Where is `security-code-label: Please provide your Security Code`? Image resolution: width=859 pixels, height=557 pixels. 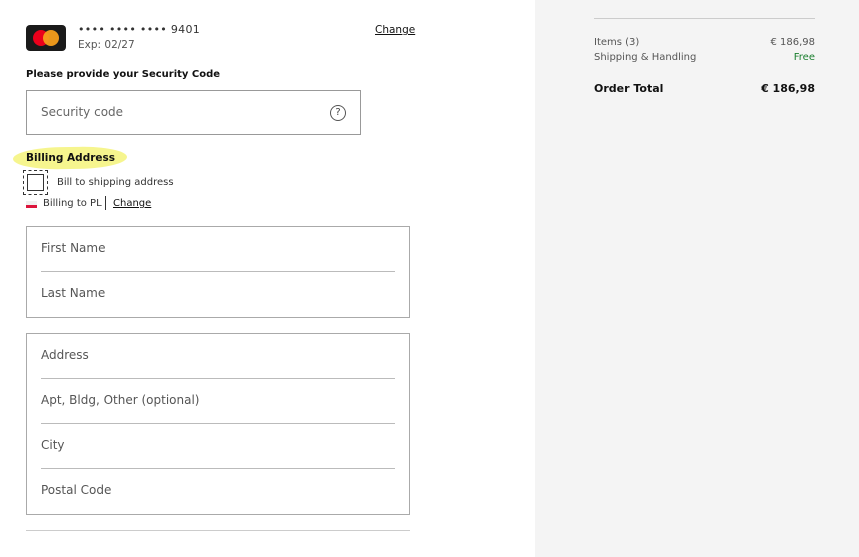 security-code-label: Please provide your Security Code is located at coordinates (123, 74).